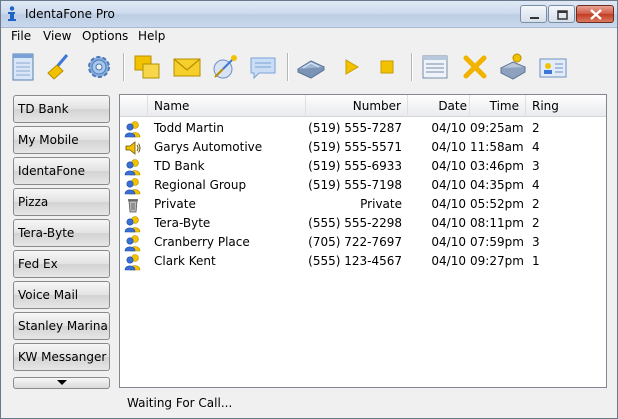  I want to click on call-log-button, so click(435, 67).